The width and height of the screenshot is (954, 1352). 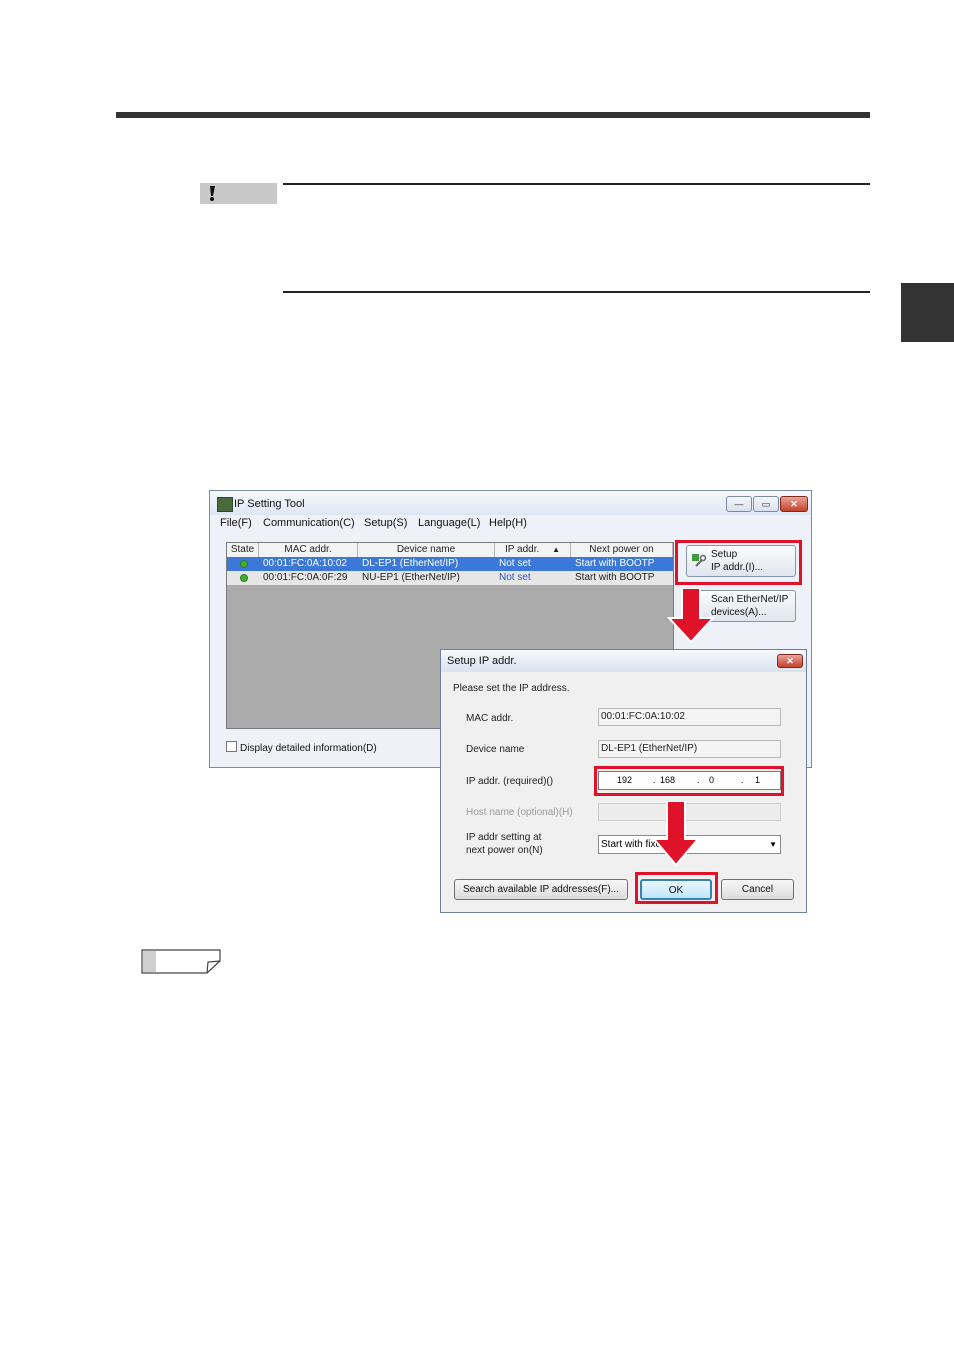 What do you see at coordinates (757, 889) in the screenshot?
I see `cancel-button: Cancel` at bounding box center [757, 889].